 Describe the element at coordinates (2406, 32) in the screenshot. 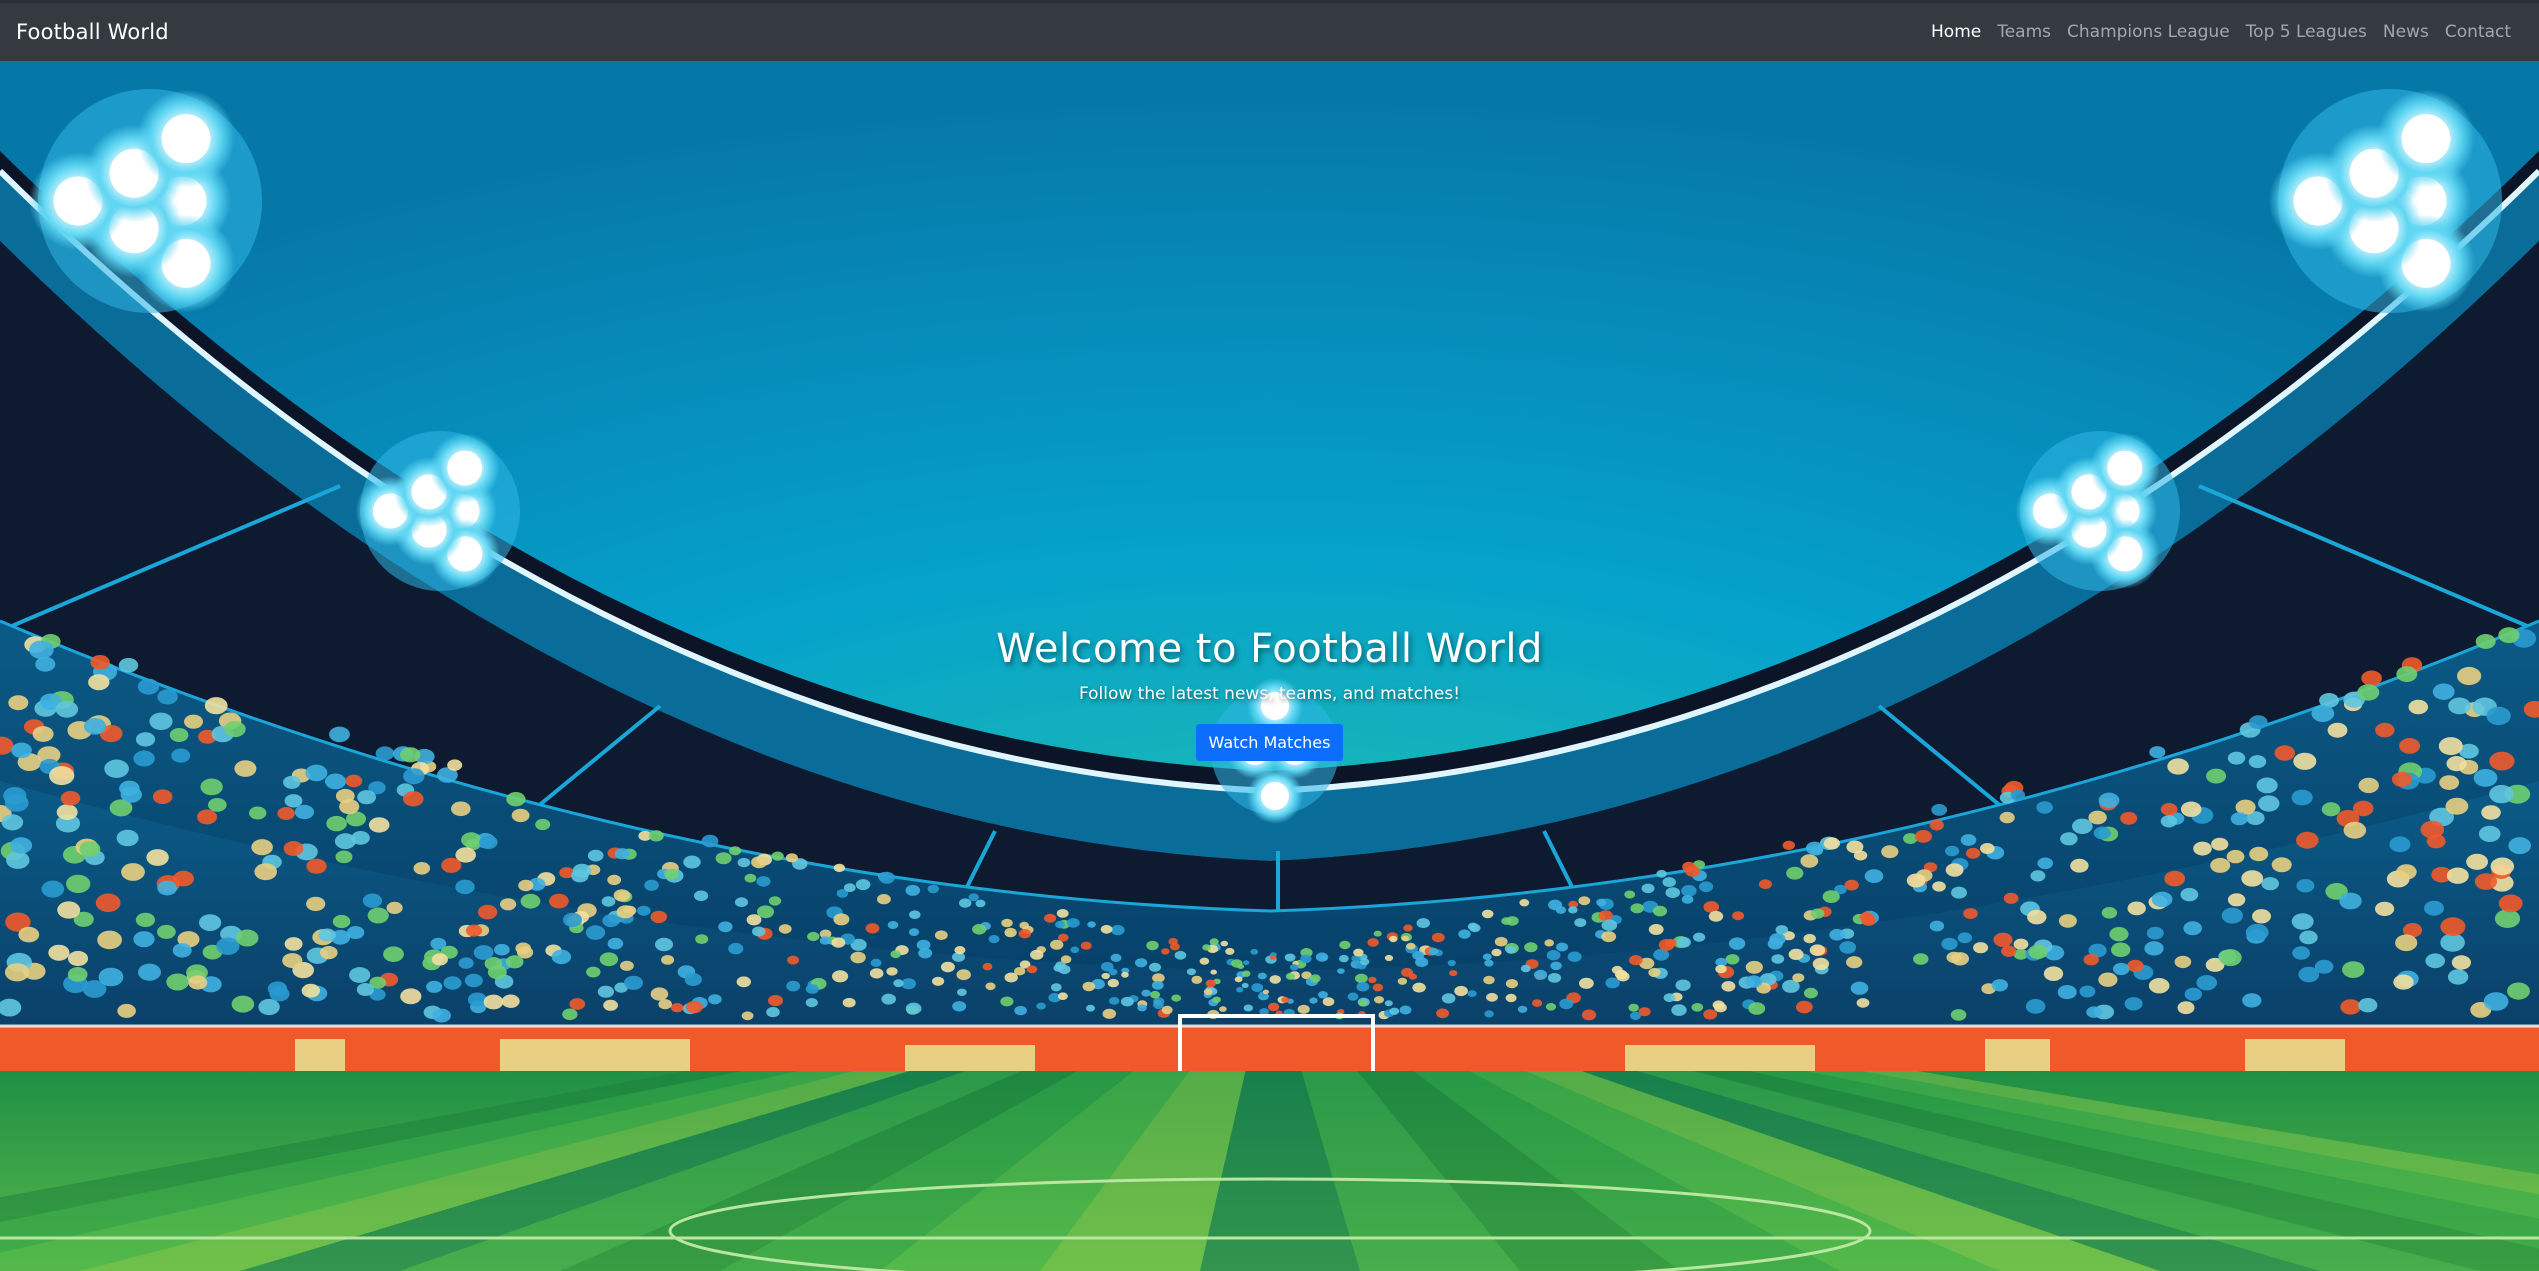

I see `nav-link-news: News` at that location.